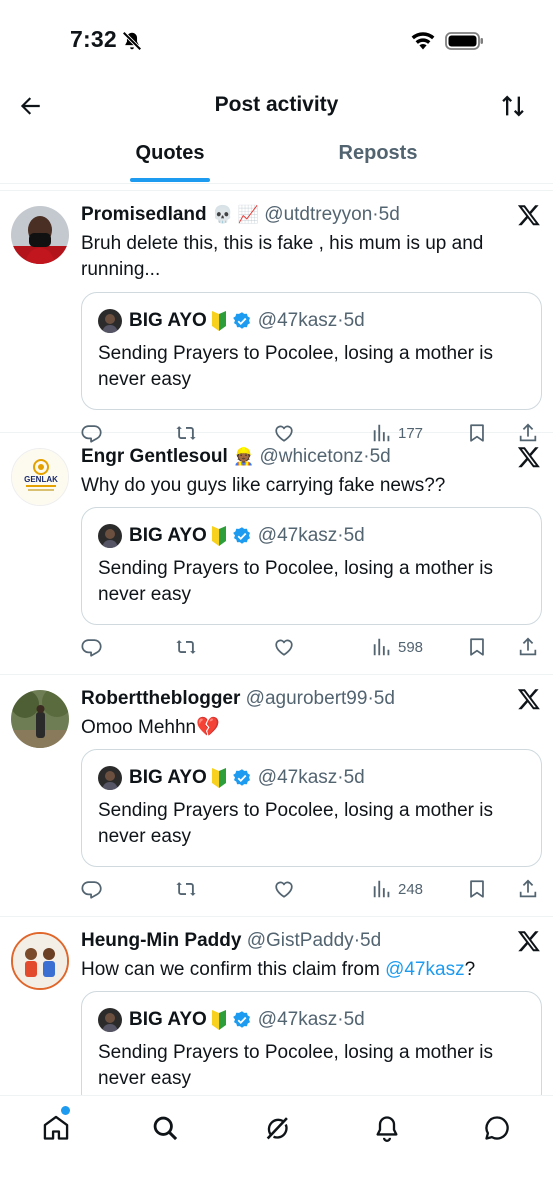  I want to click on grok-icon, so click(277, 1128).